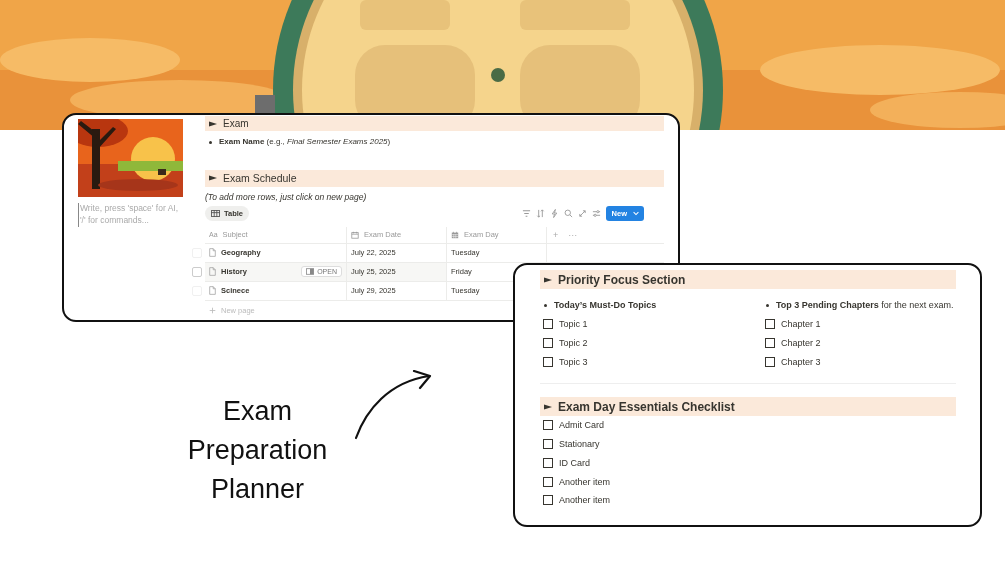  I want to click on table-icon, so click(215, 213).